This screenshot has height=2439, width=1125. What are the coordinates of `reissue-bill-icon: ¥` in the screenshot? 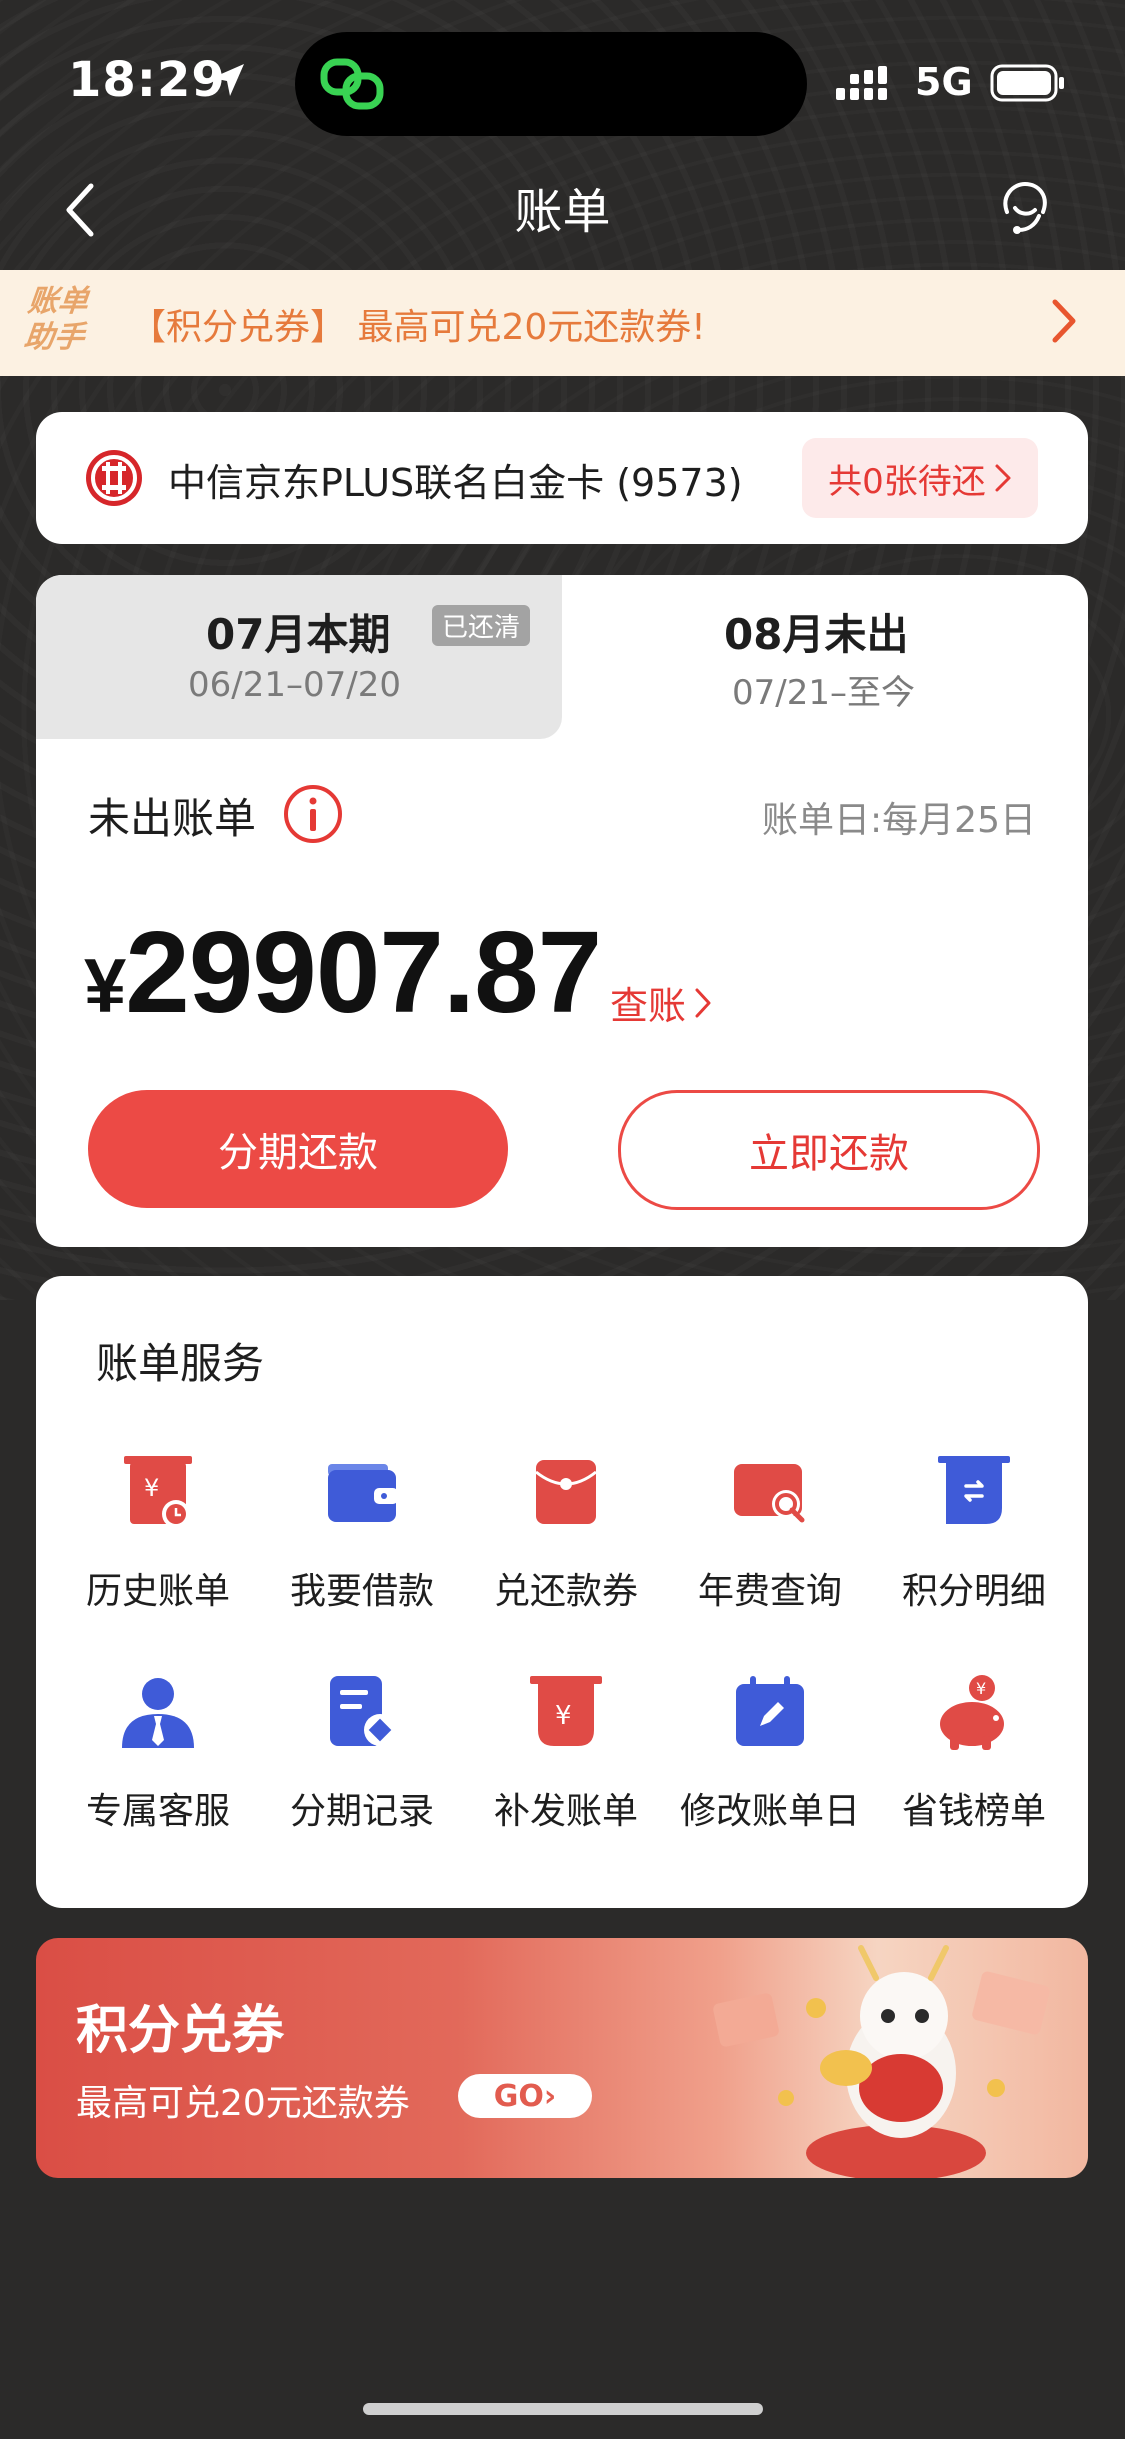 It's located at (566, 1711).